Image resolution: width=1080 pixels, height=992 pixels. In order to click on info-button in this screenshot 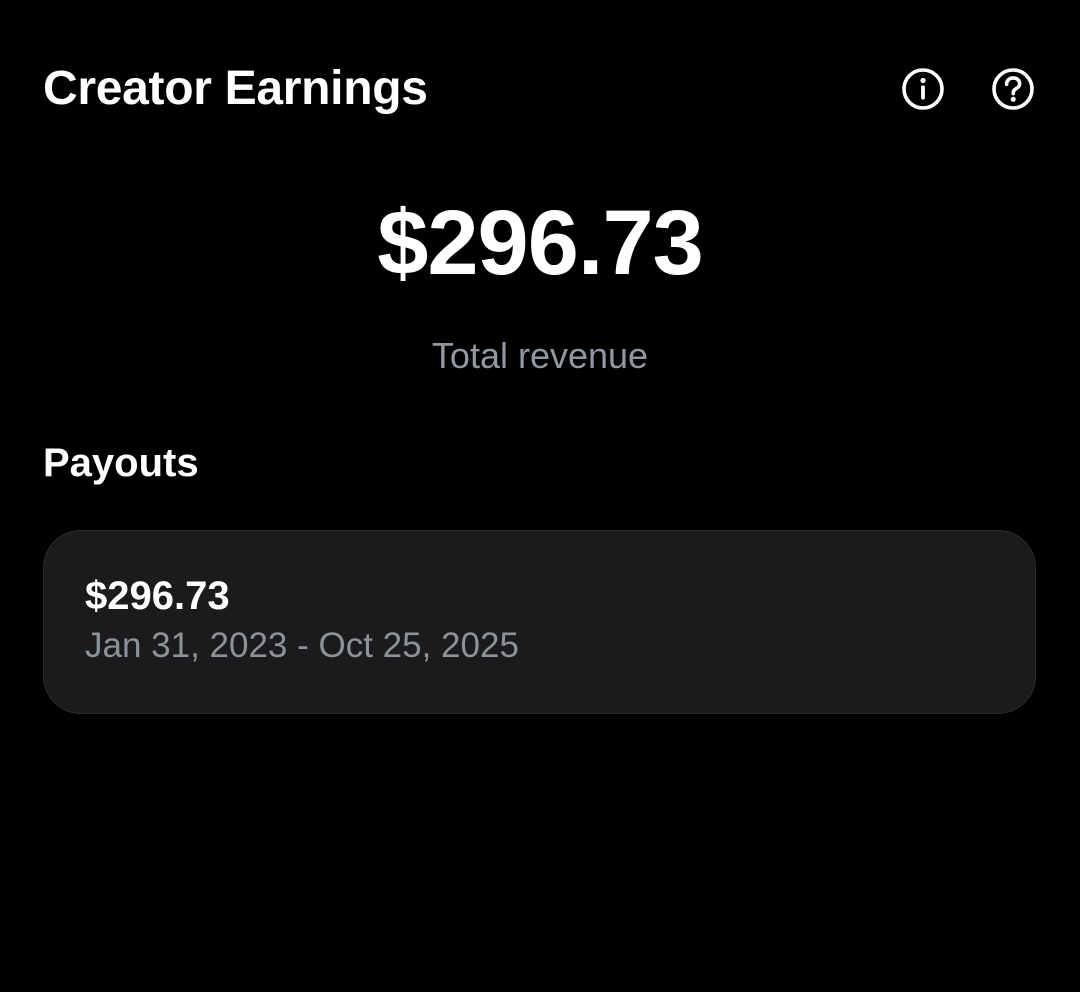, I will do `click(923, 89)`.